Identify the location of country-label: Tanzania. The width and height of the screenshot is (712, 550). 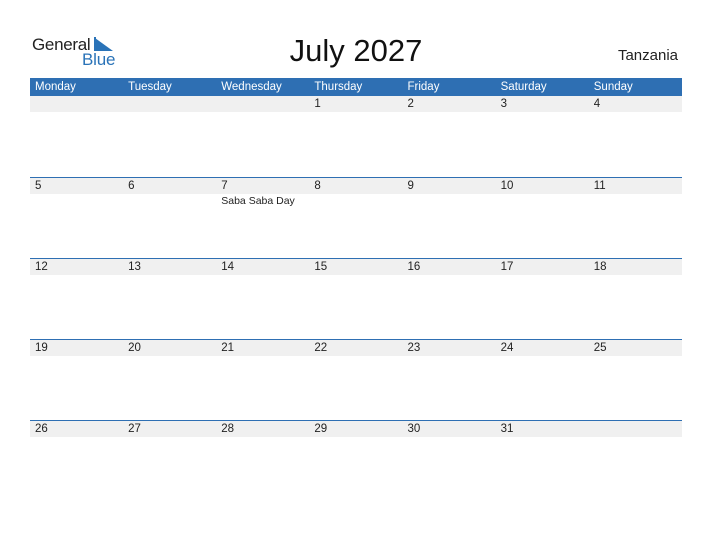
(647, 55).